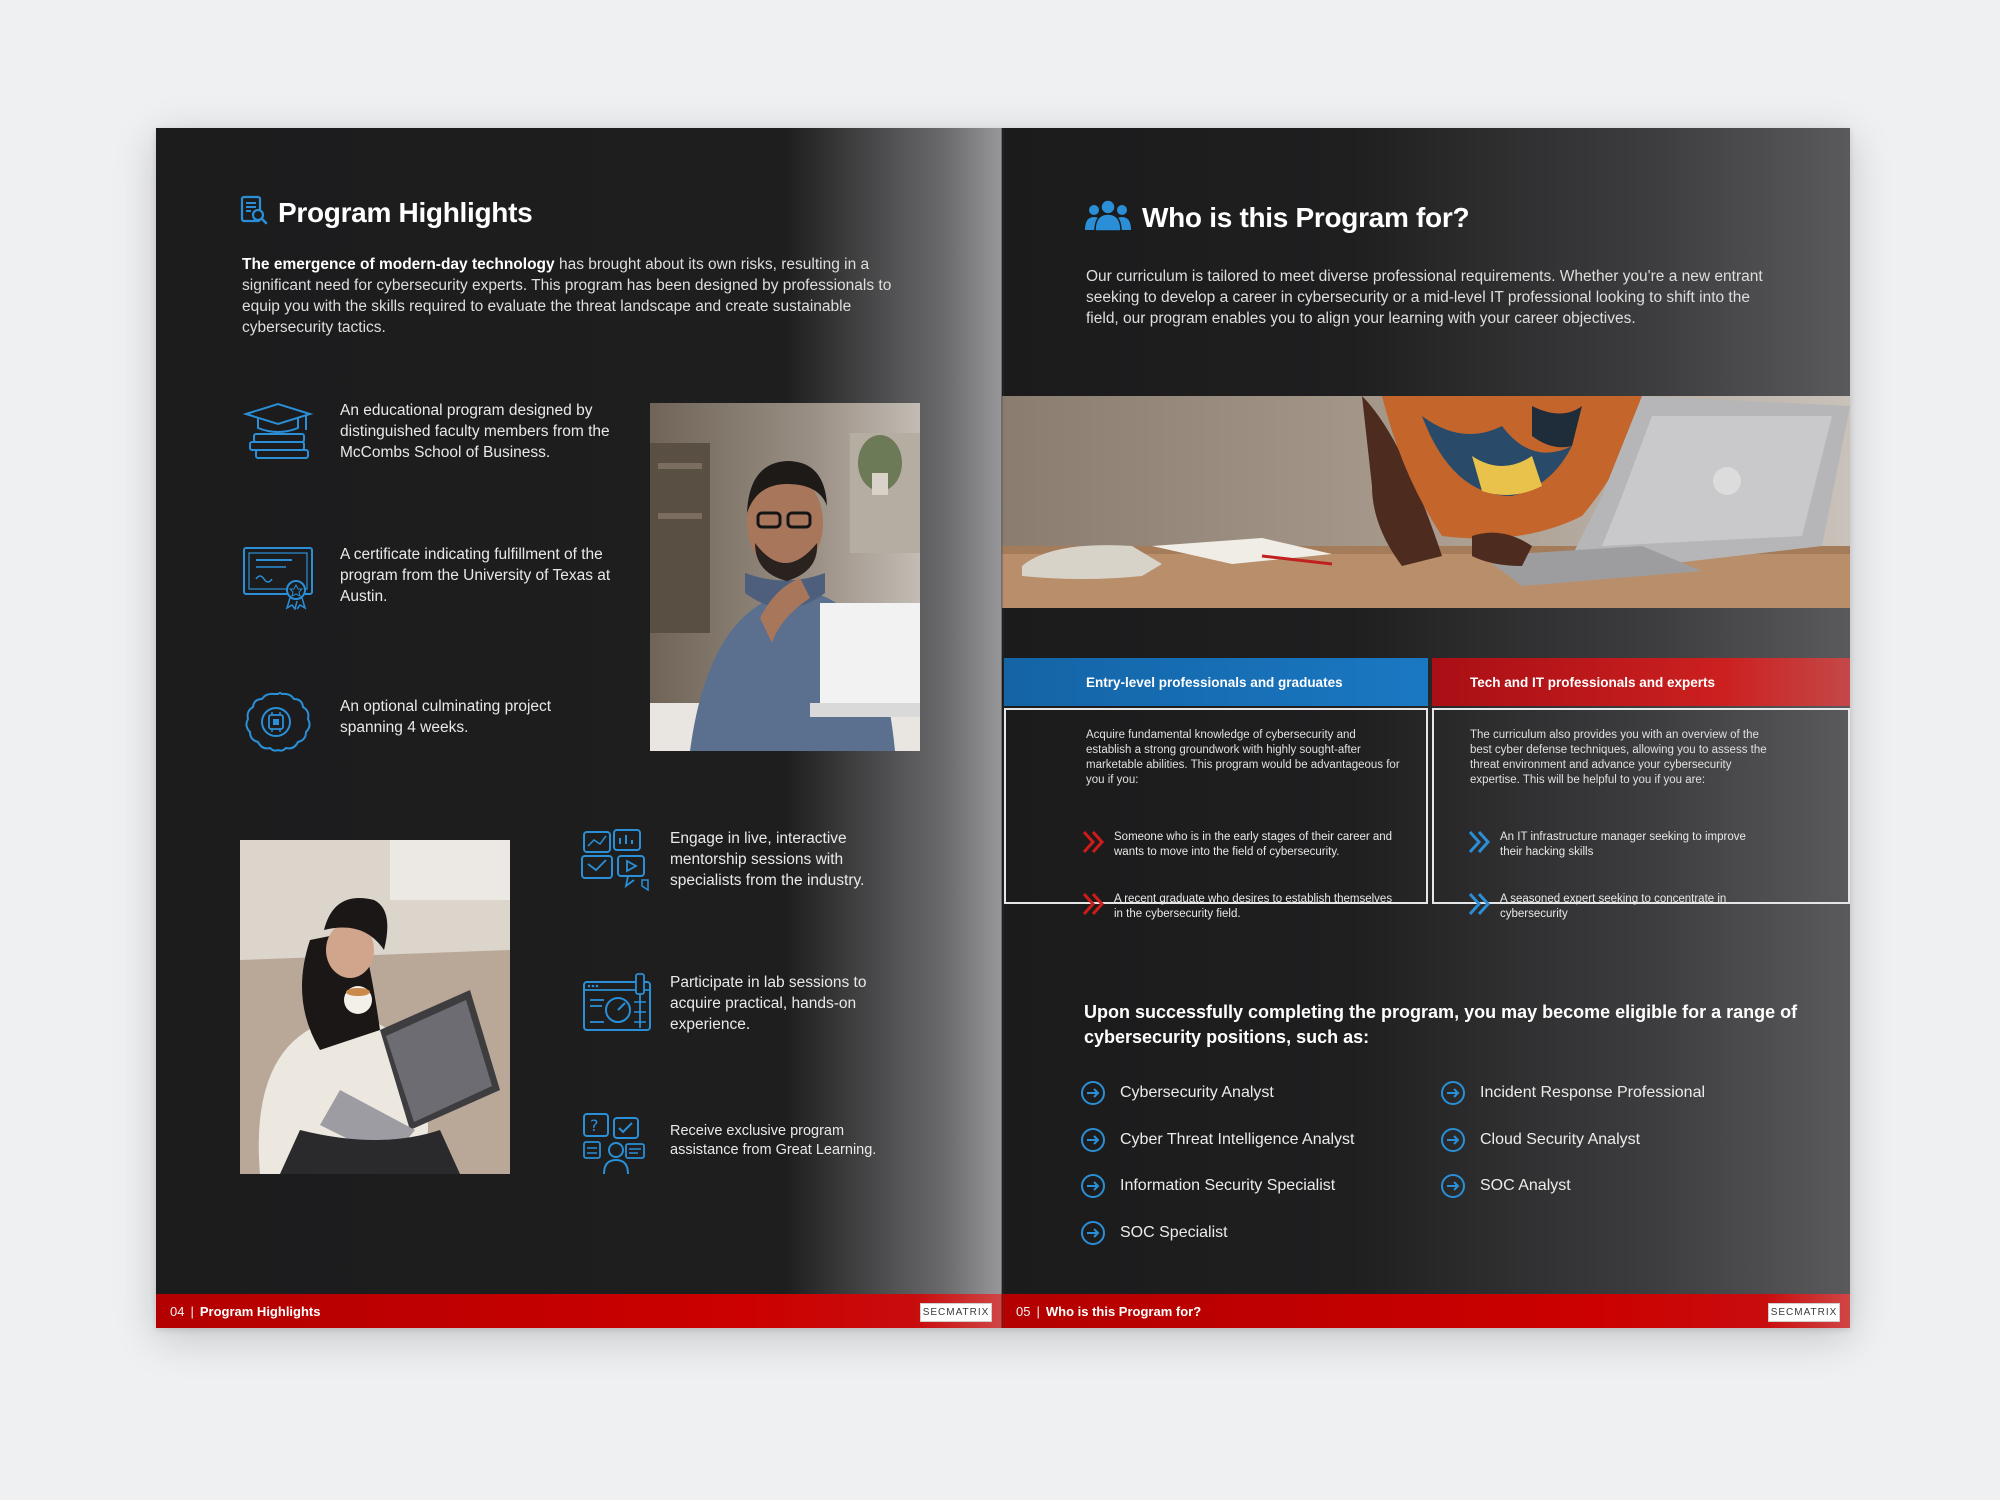  I want to click on brain-chip-icon, so click(278, 725).